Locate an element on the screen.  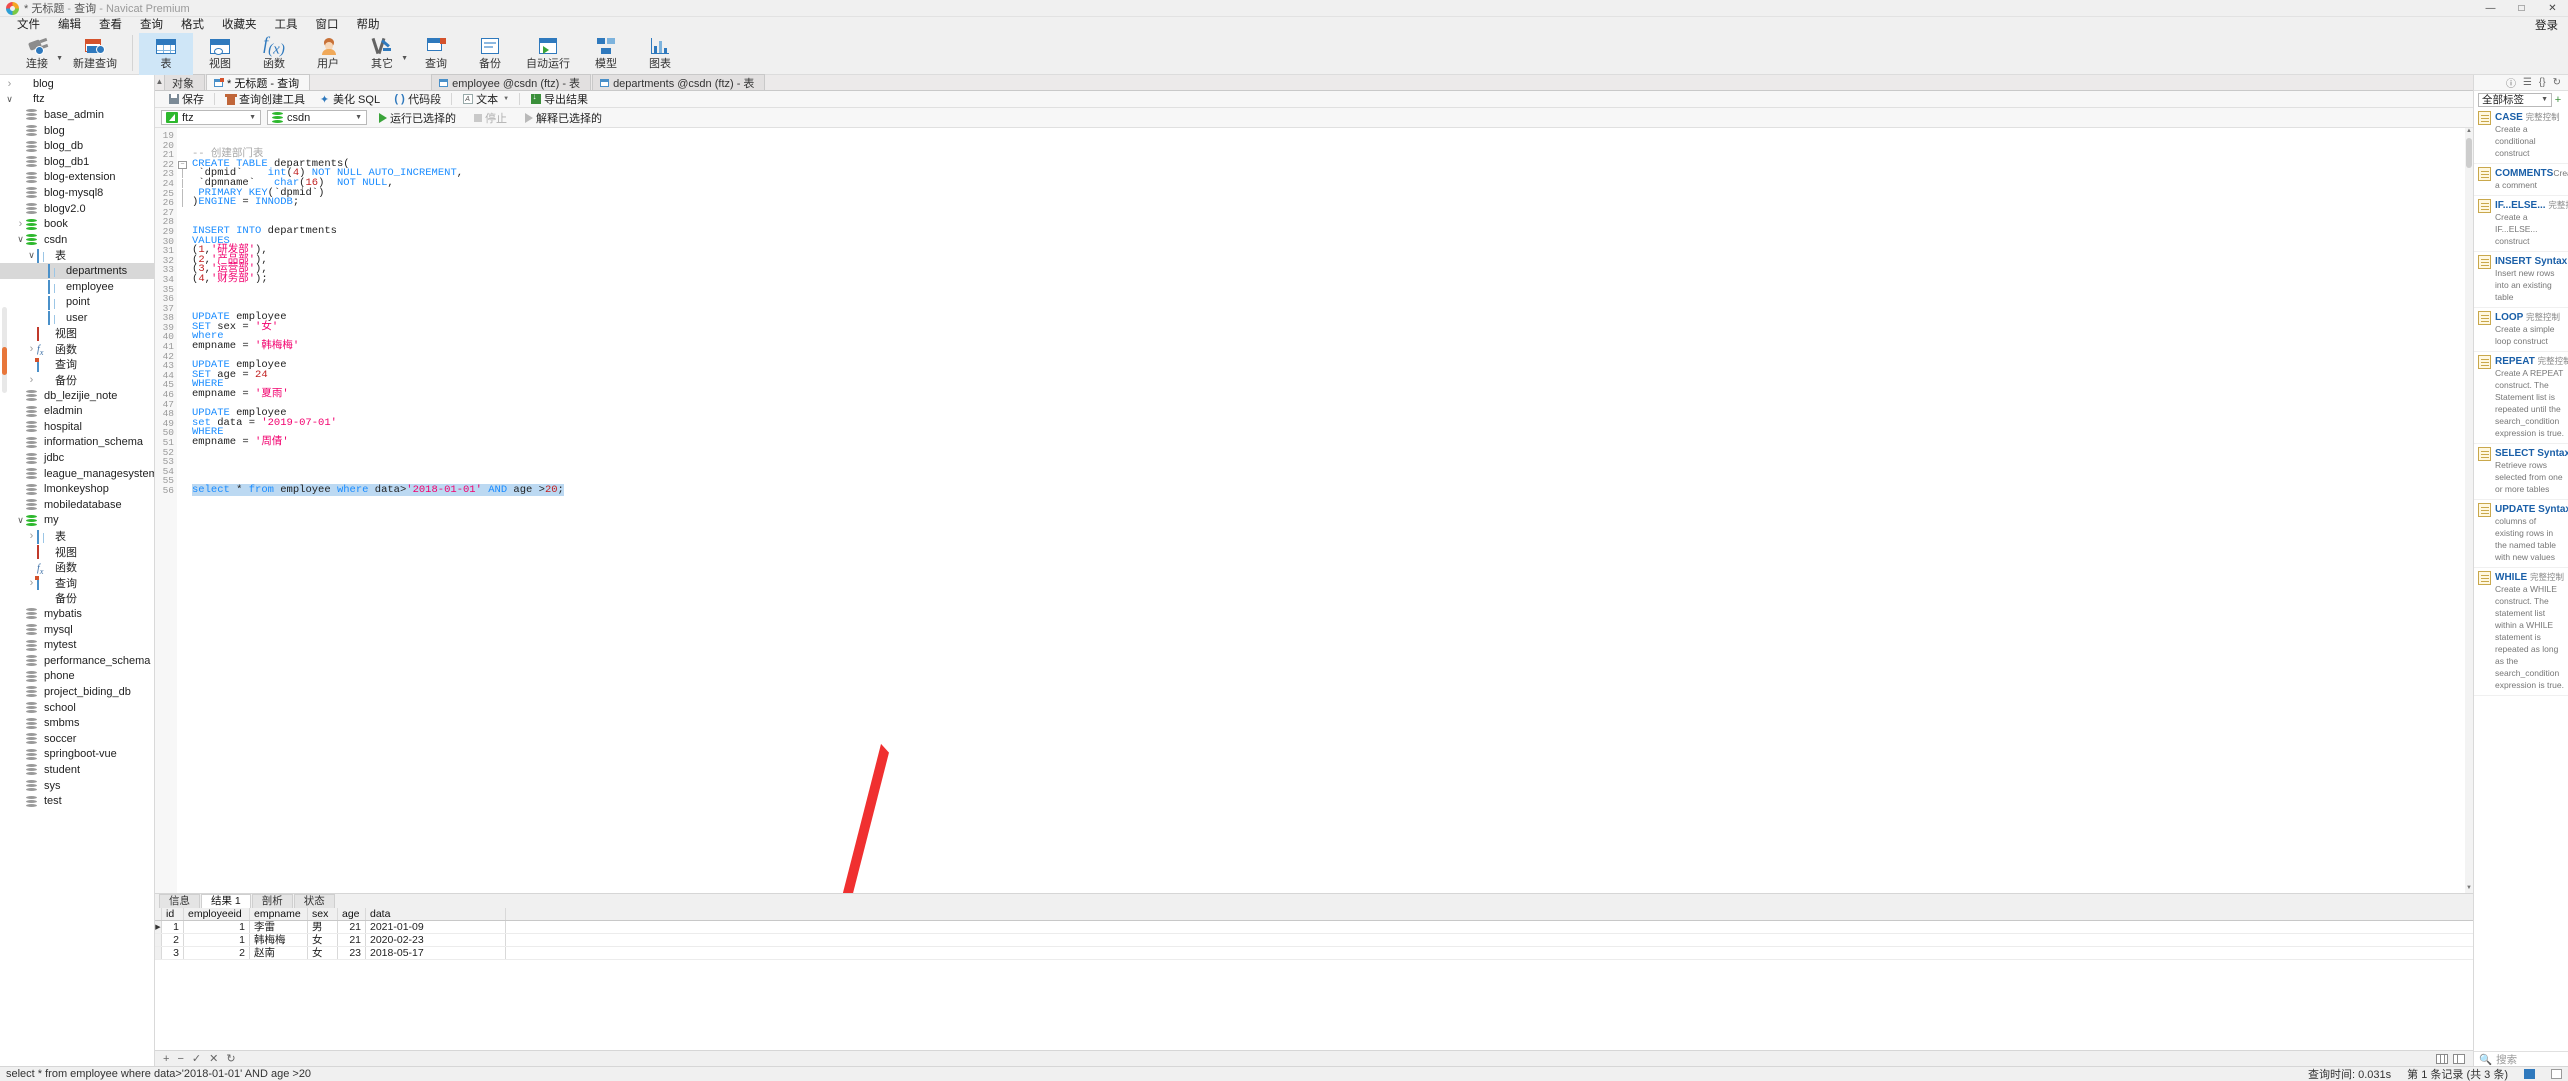
tree-item-point: point is located at coordinates (77, 302).